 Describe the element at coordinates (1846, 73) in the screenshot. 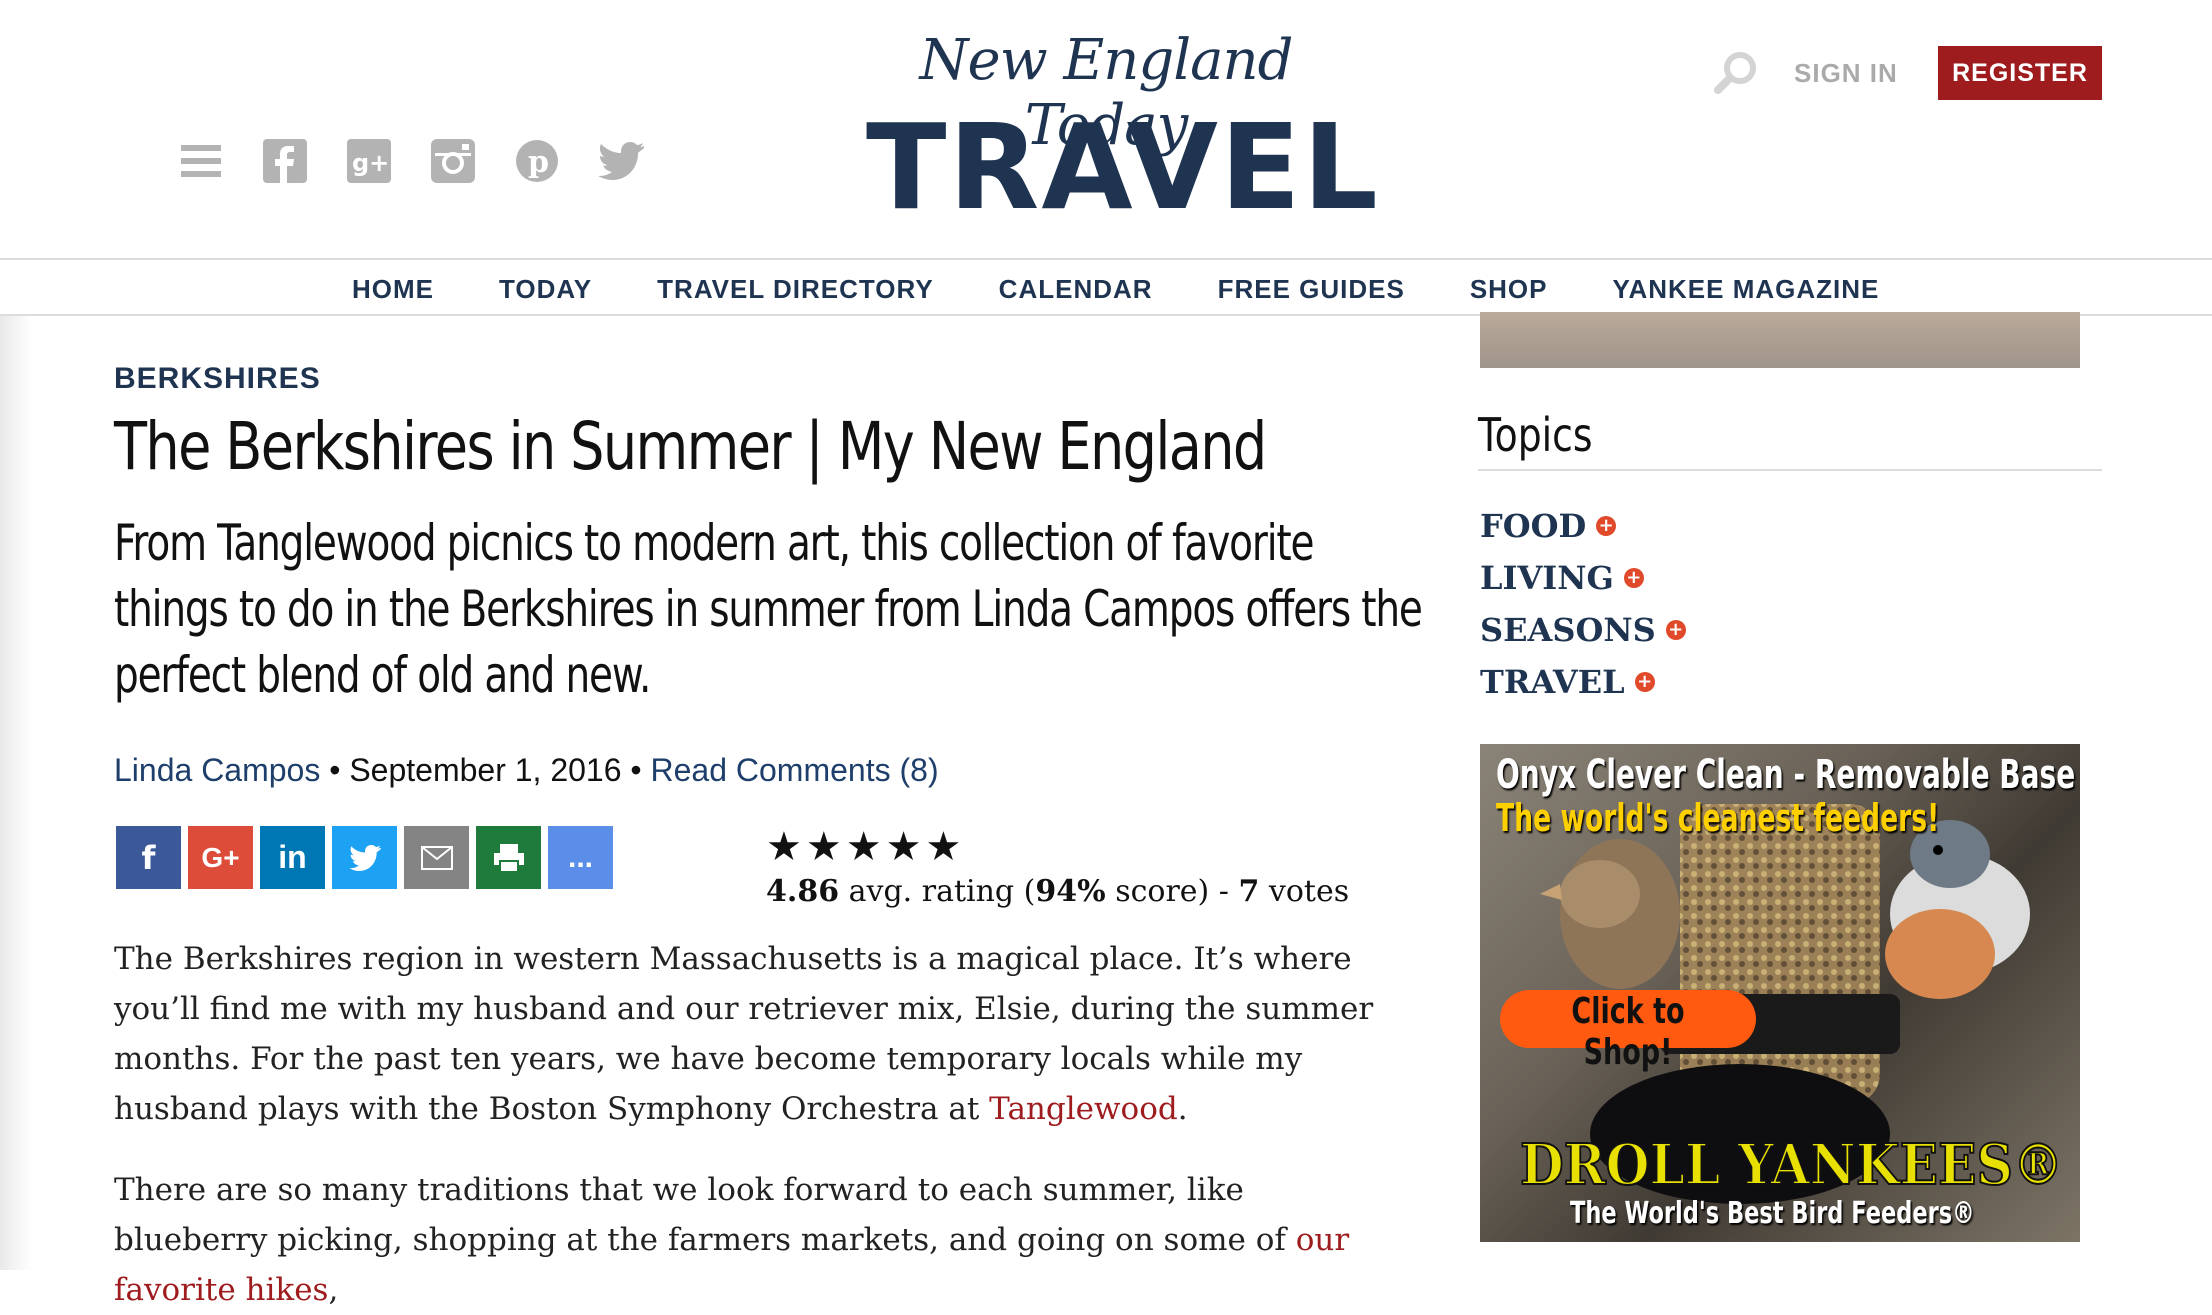

I see `sign-in-link: SIGN IN` at that location.